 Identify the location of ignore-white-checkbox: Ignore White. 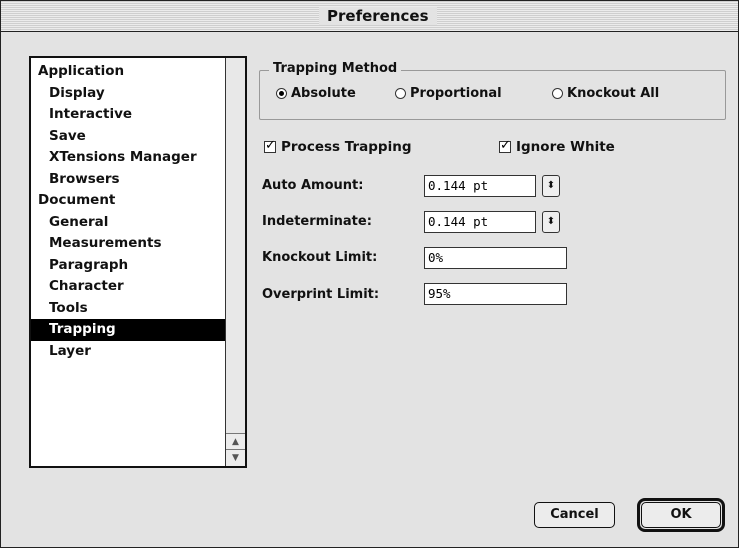
(557, 146).